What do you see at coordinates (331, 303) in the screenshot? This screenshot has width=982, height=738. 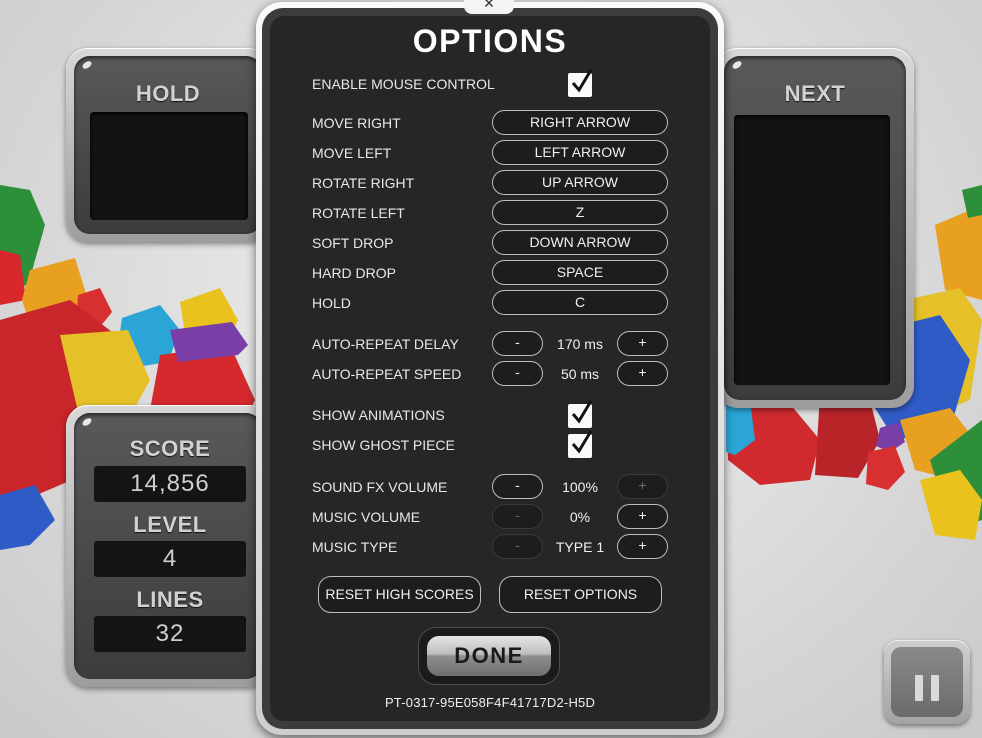 I see `keybind-label: HOLD` at bounding box center [331, 303].